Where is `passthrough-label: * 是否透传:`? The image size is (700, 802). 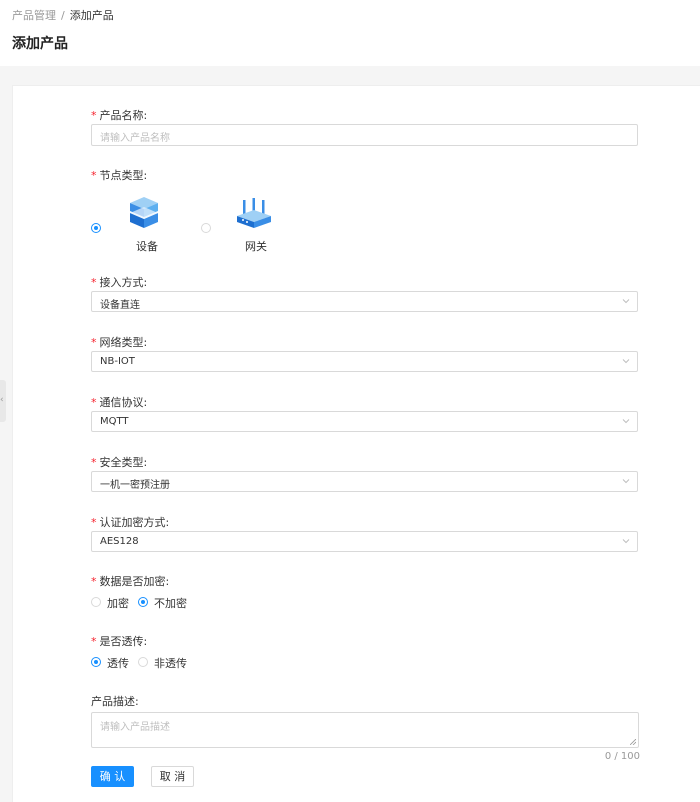 passthrough-label: * 是否透传: is located at coordinates (119, 641).